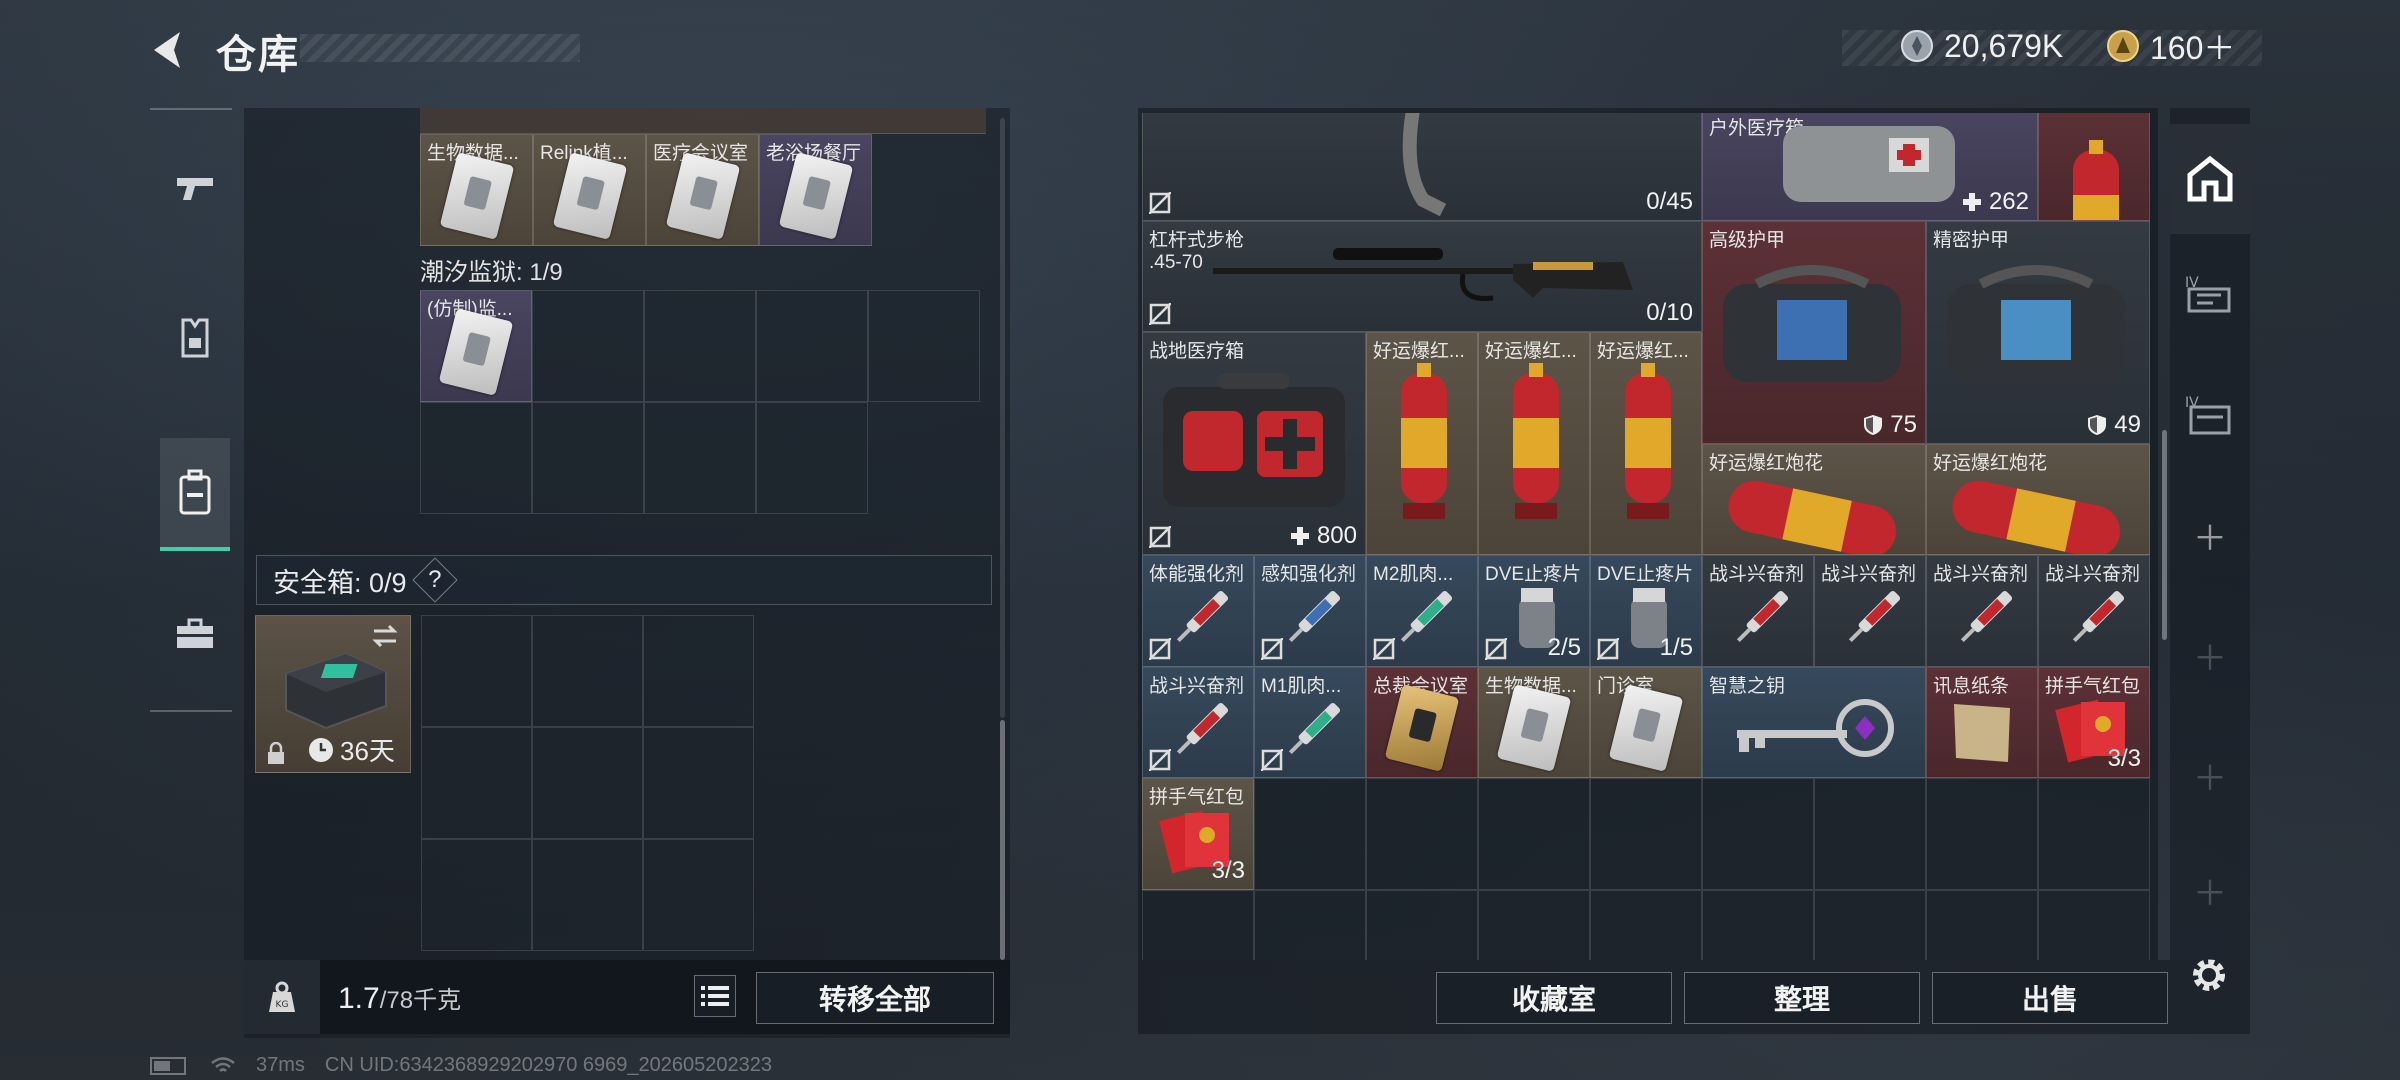  What do you see at coordinates (1814, 332) in the screenshot?
I see `armor-advanced-item: 高级护甲 75` at bounding box center [1814, 332].